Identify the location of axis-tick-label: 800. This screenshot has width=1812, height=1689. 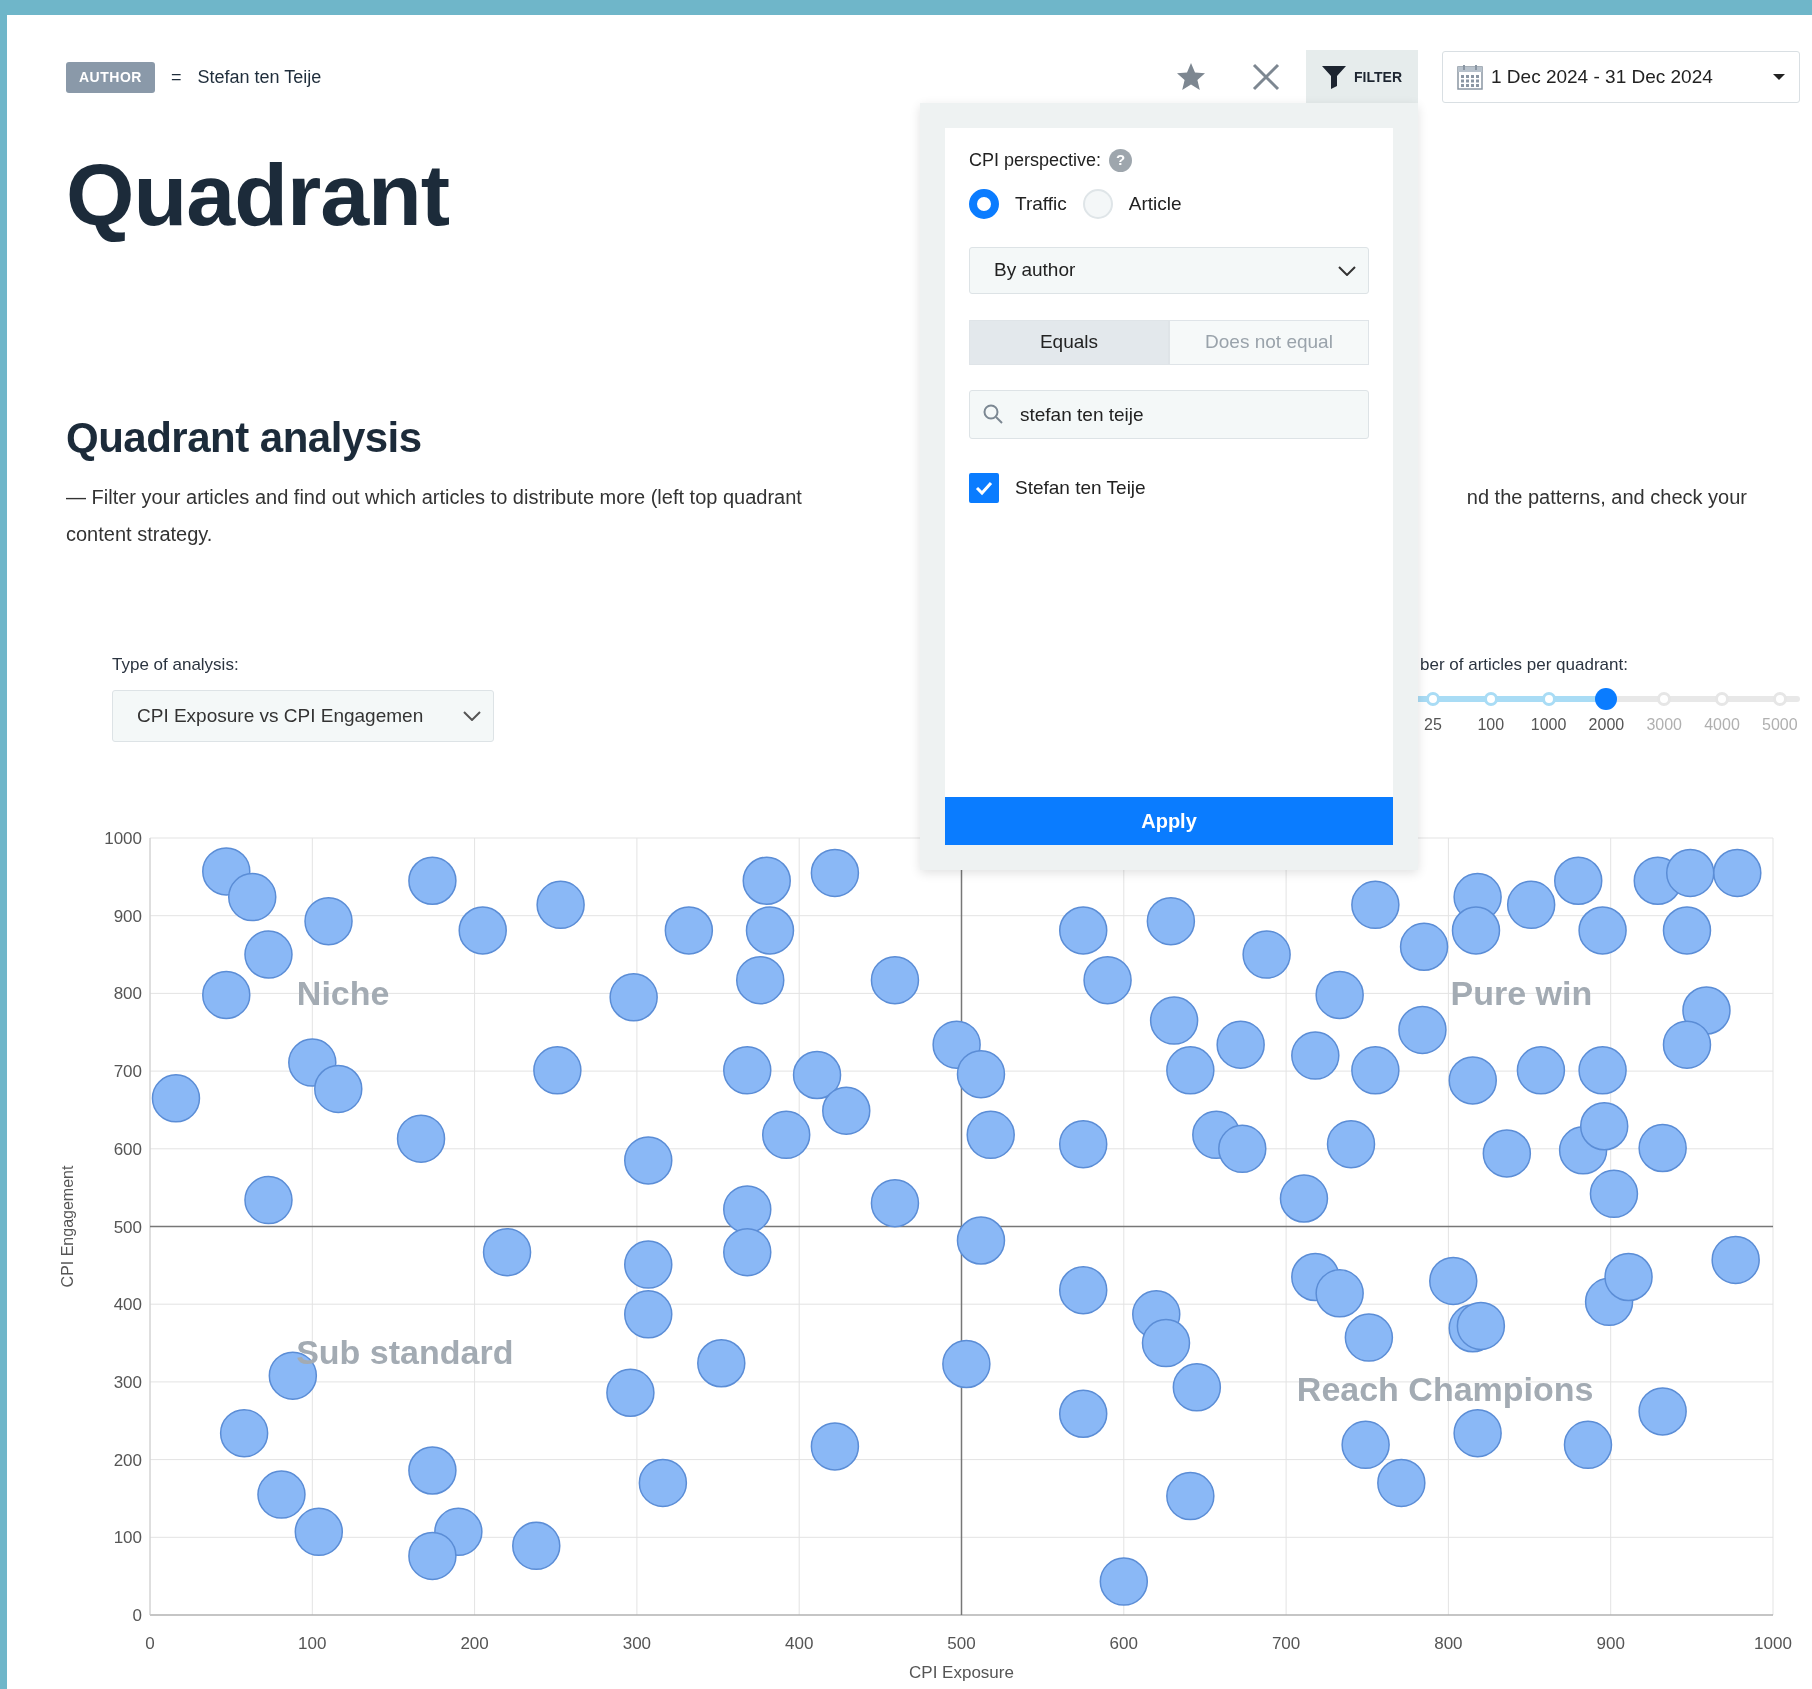
(127, 994).